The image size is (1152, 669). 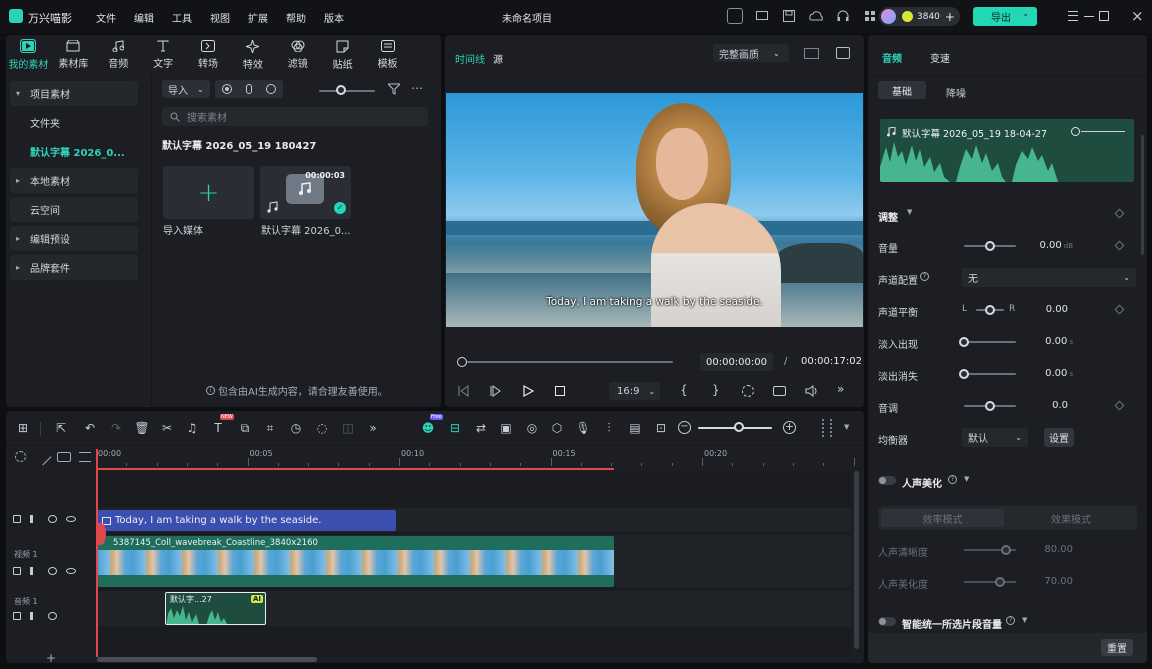 I want to click on prop-select: 无 ⌄, so click(x=1049, y=277).